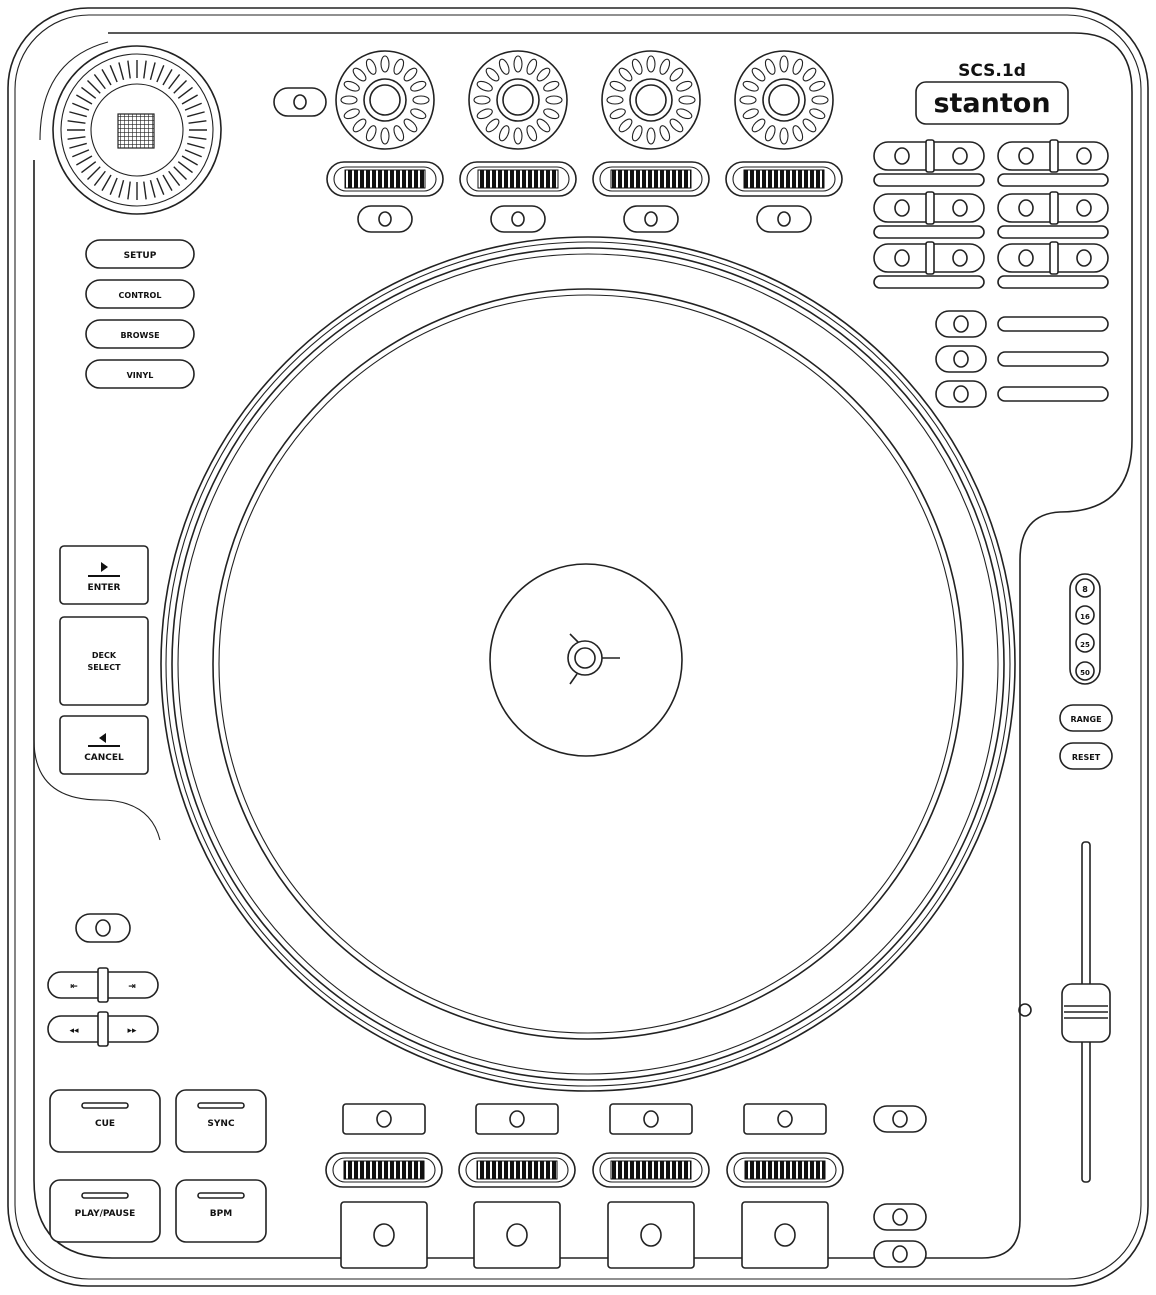 The image size is (1156, 1295). Describe the element at coordinates (586, 660) in the screenshot. I see `platter-center-label` at that location.